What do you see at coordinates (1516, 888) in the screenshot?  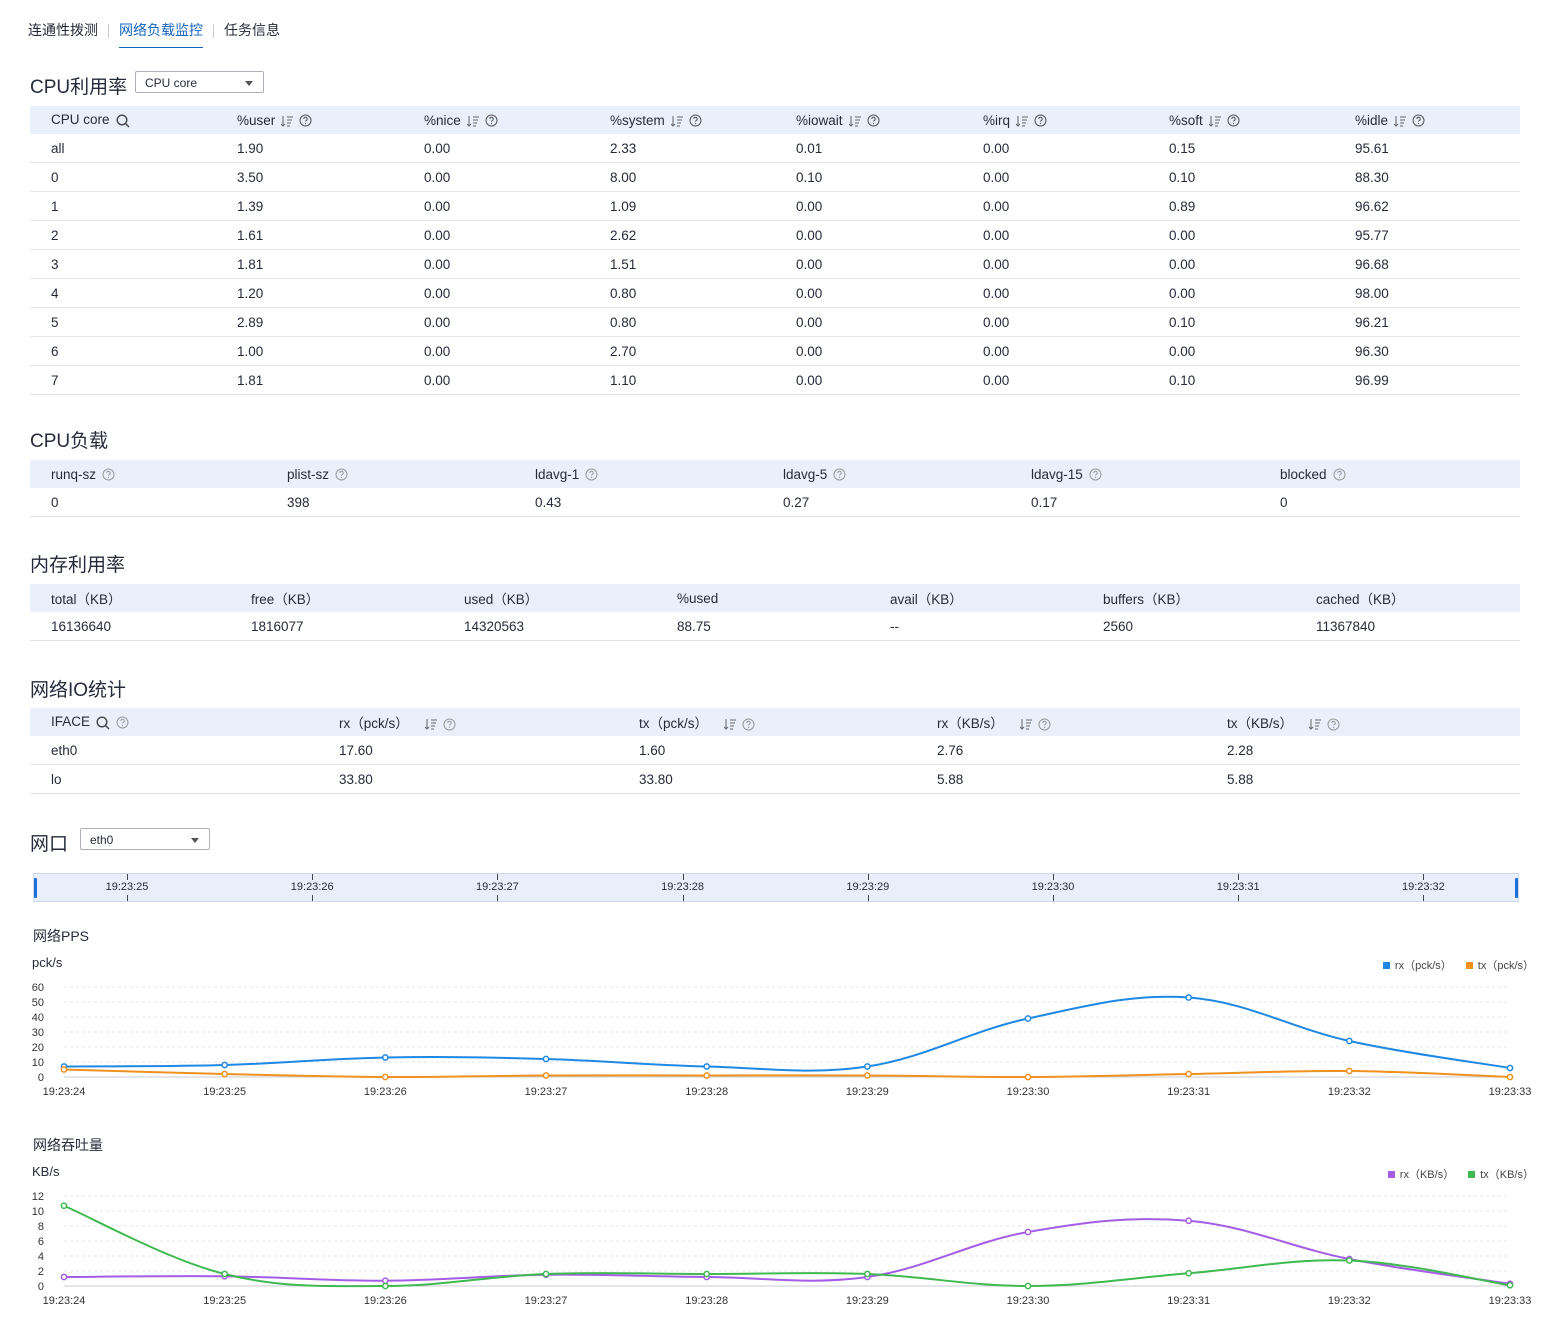 I see `time-range-end-handle` at bounding box center [1516, 888].